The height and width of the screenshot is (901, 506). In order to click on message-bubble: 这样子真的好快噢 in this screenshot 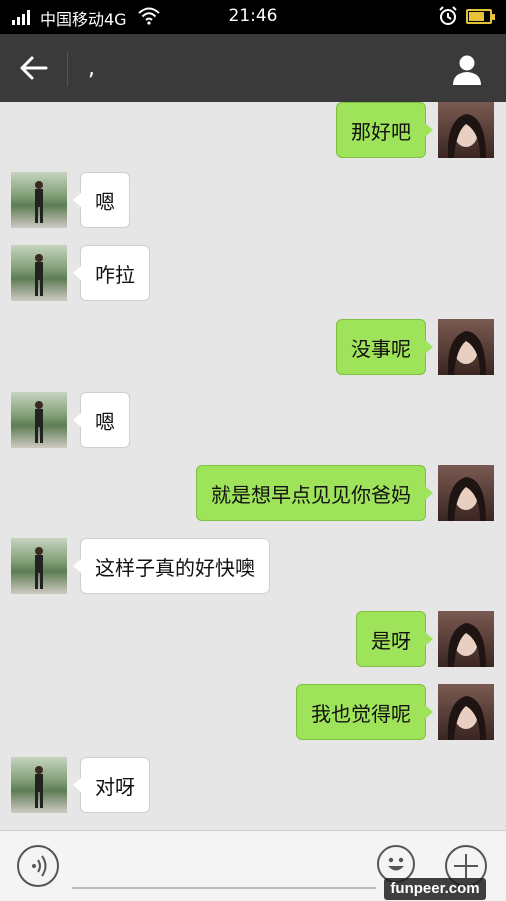, I will do `click(171, 566)`.